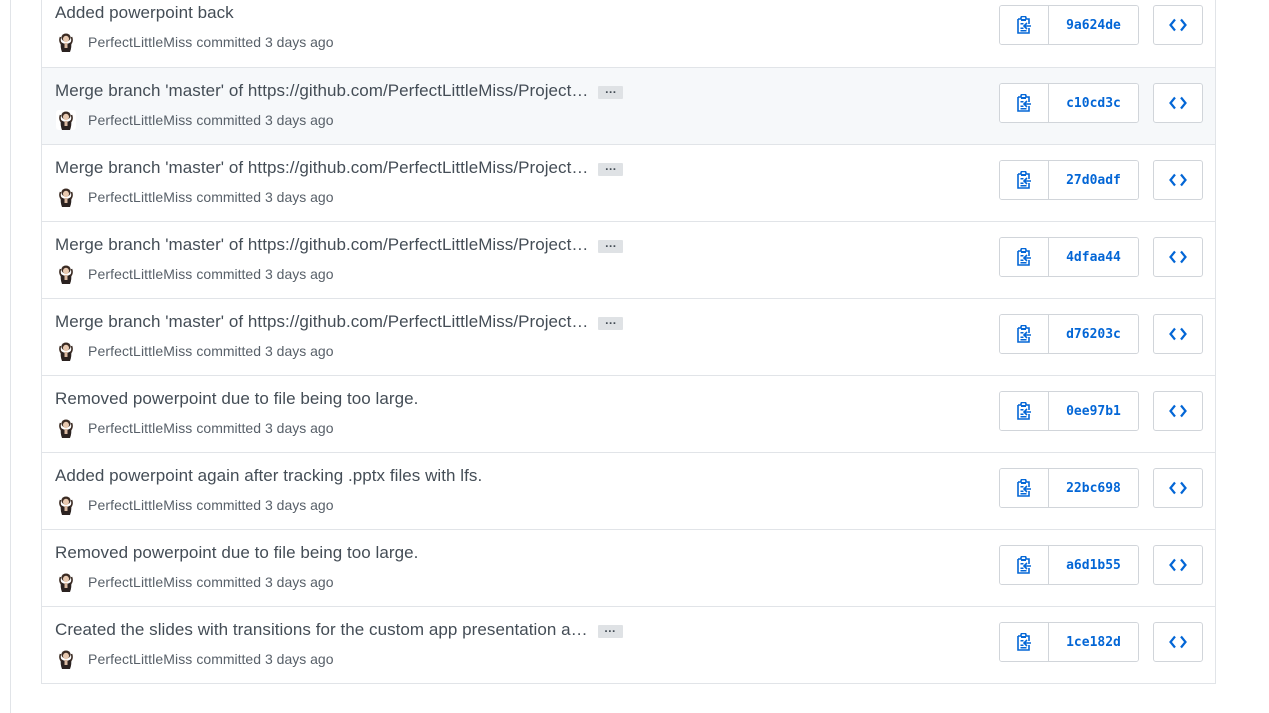 This screenshot has width=1269, height=713. I want to click on commit-sha-link: 1ce182d, so click(1093, 642).